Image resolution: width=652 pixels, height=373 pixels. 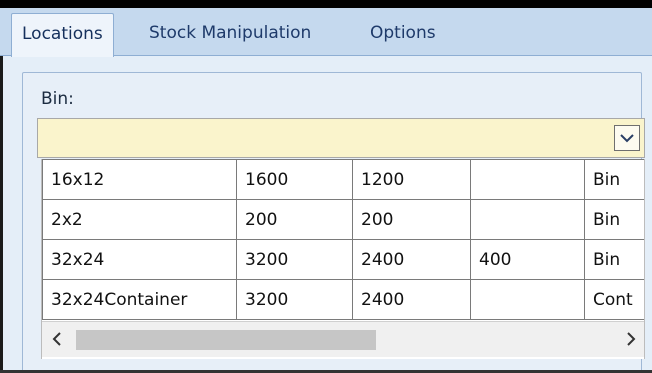 I want to click on table-row: 32x24 3200 2400 400 Bin, so click(x=343, y=259).